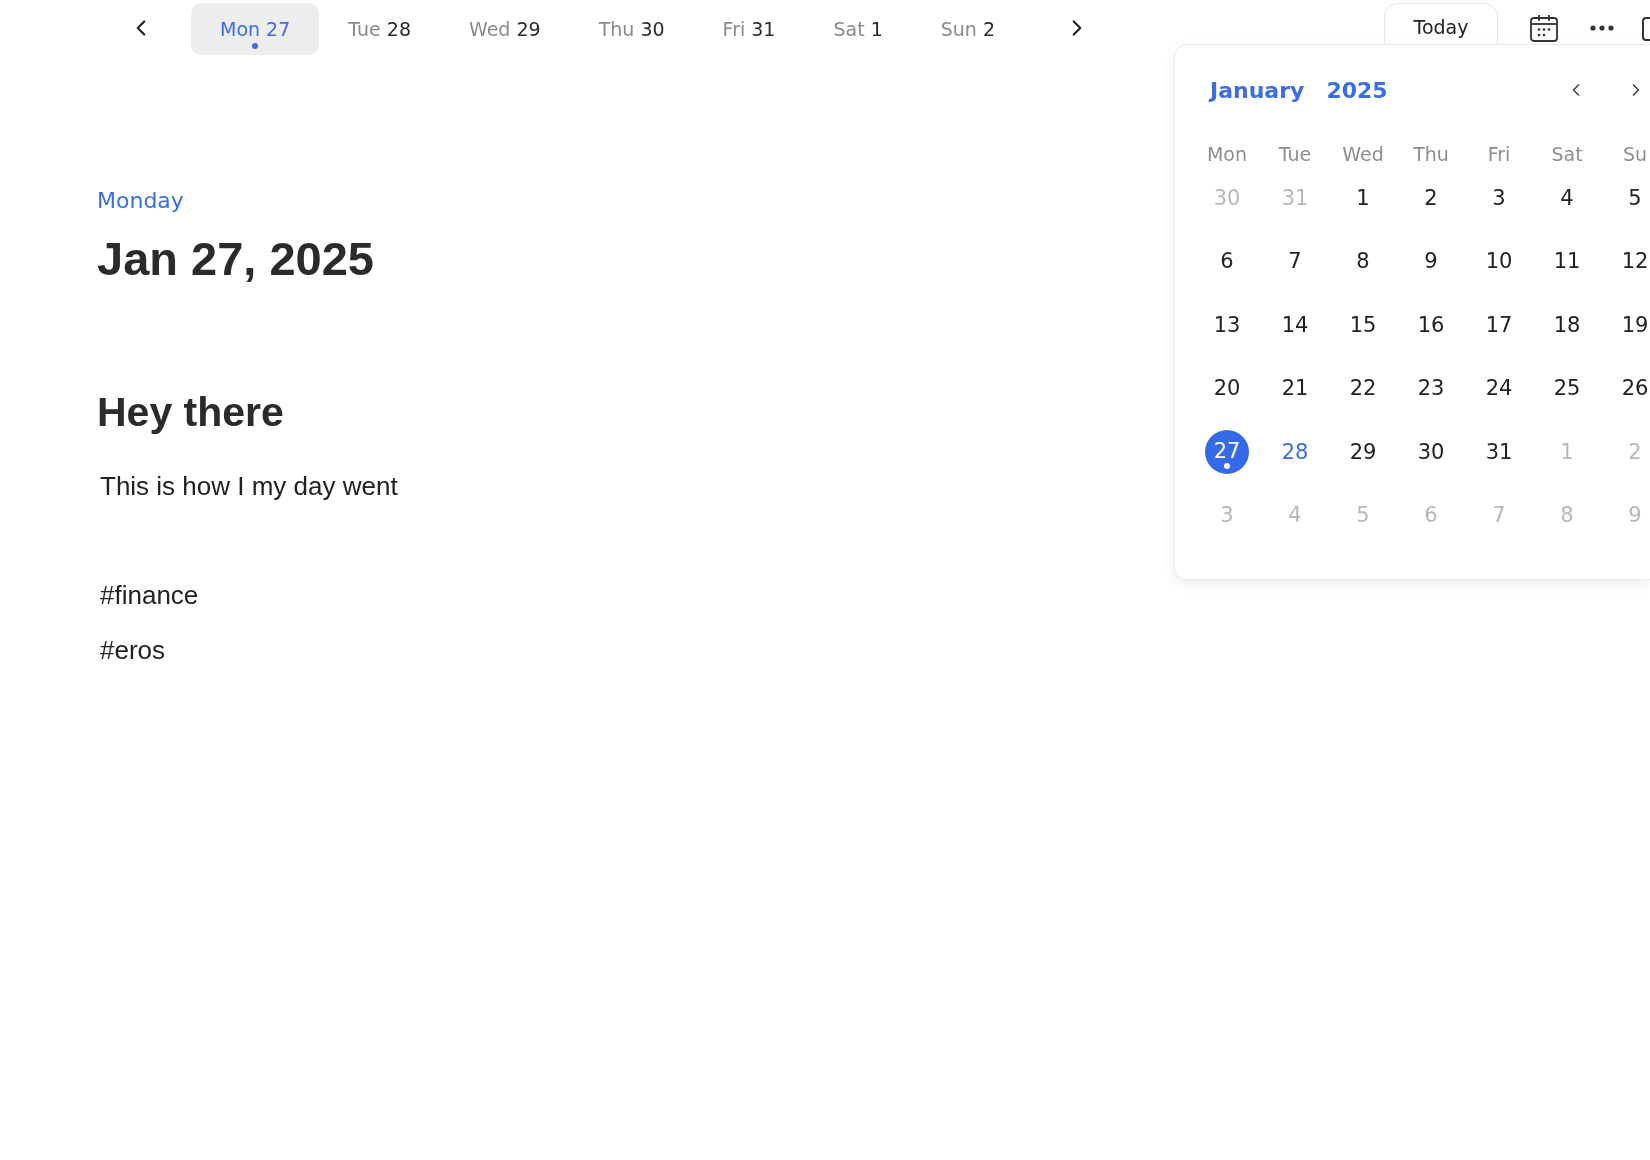 This screenshot has height=1160, width=1650. Describe the element at coordinates (858, 29) in the screenshot. I see `day-tab: Sat 1` at that location.